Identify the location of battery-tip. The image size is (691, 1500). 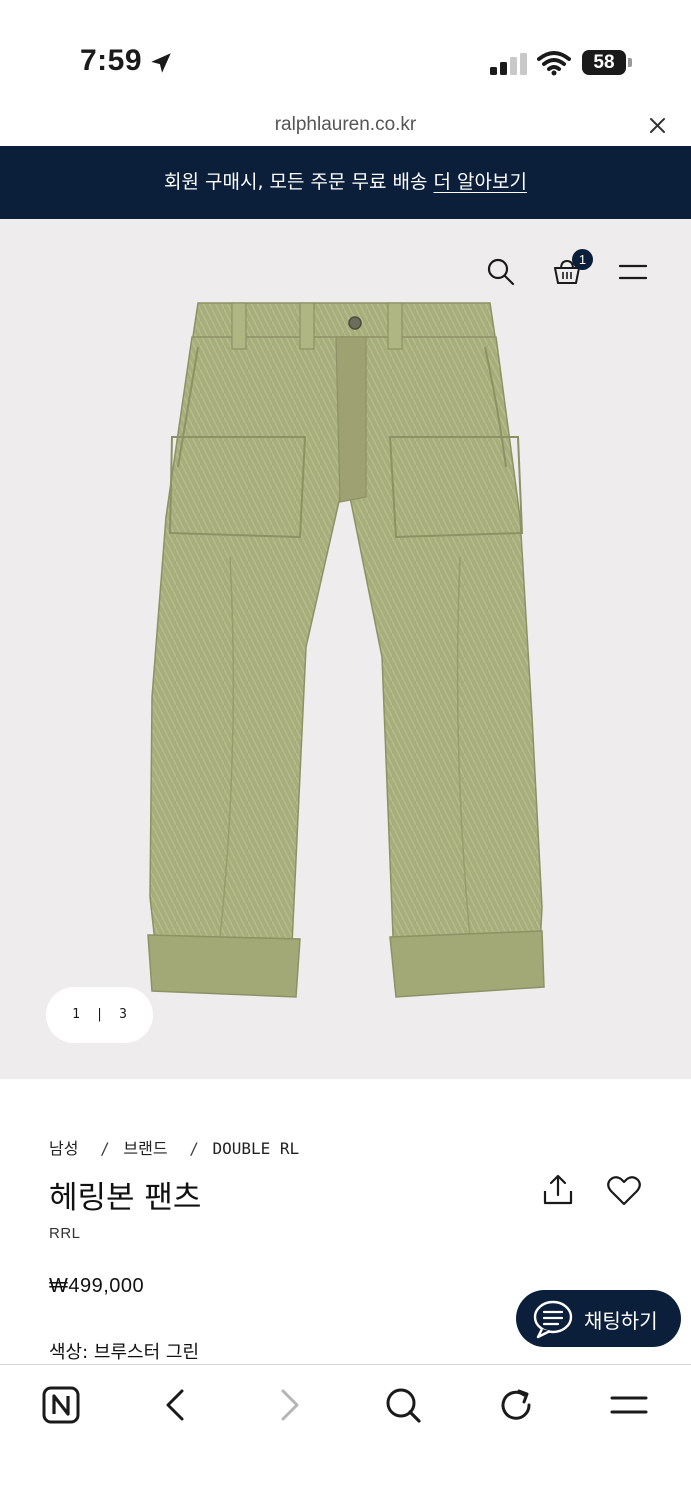
(630, 62).